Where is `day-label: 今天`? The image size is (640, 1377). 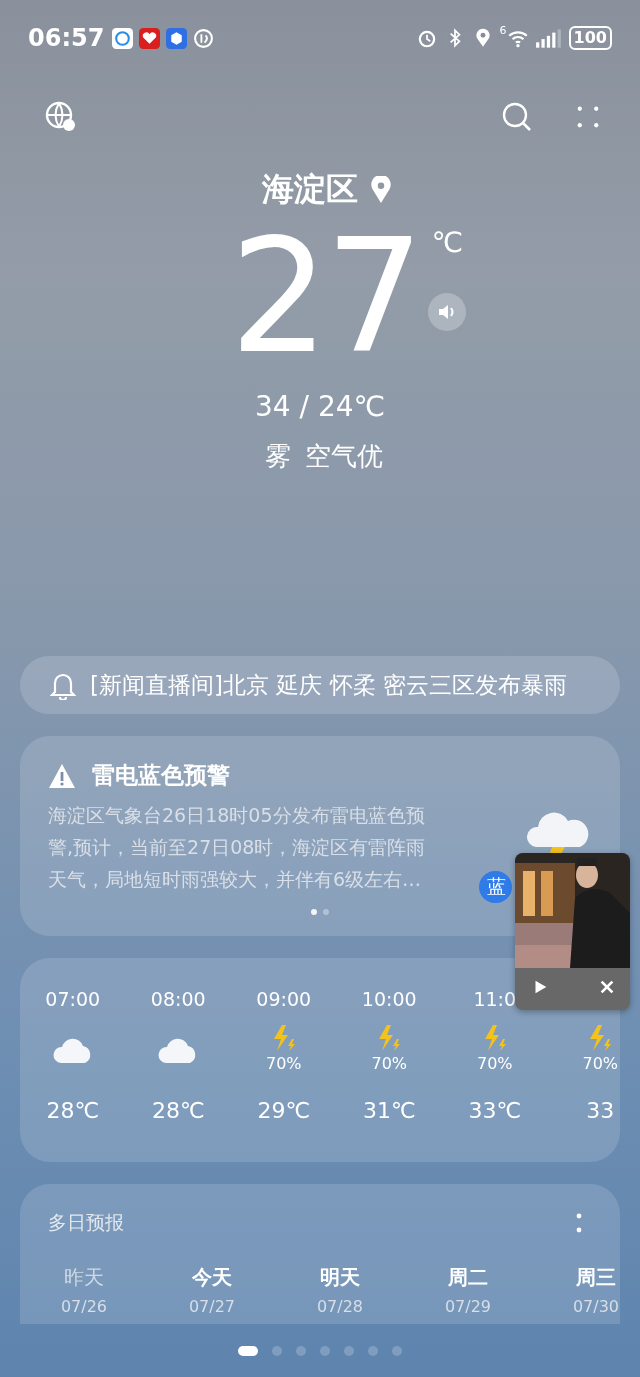
day-label: 今天 is located at coordinates (212, 1277).